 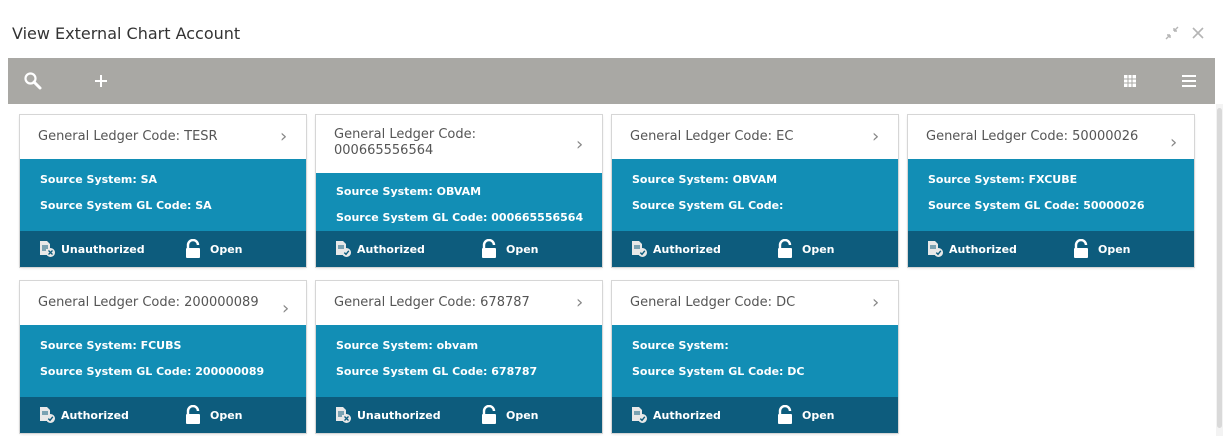 I want to click on card-body: Source System: Source System GL Code: DC, so click(x=755, y=361).